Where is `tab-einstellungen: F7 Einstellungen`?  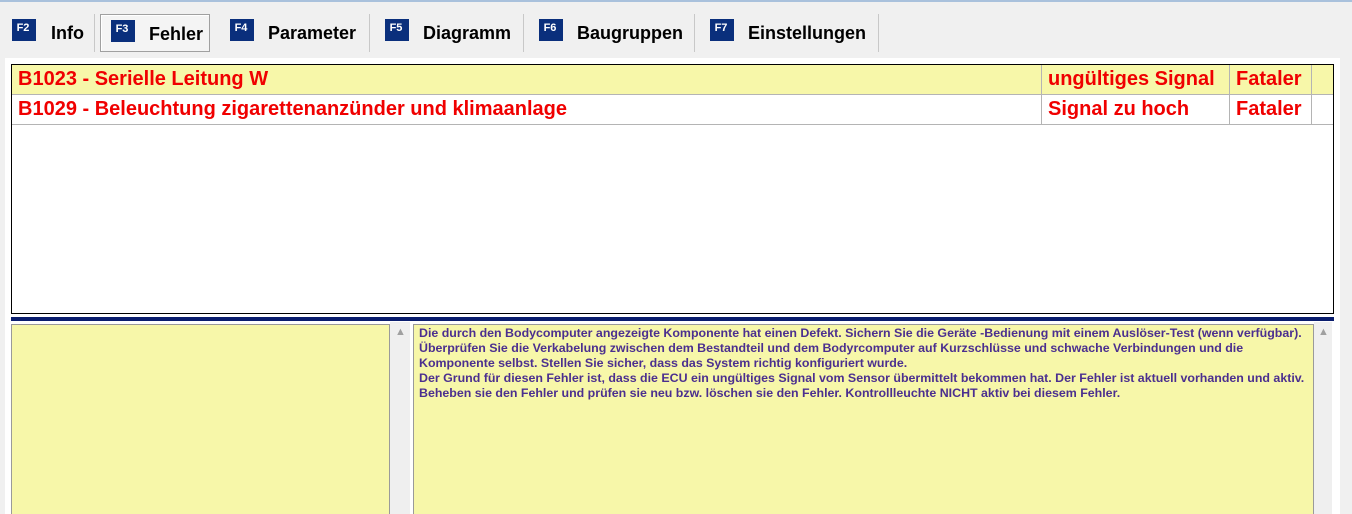
tab-einstellungen: F7 Einstellungen is located at coordinates (788, 33).